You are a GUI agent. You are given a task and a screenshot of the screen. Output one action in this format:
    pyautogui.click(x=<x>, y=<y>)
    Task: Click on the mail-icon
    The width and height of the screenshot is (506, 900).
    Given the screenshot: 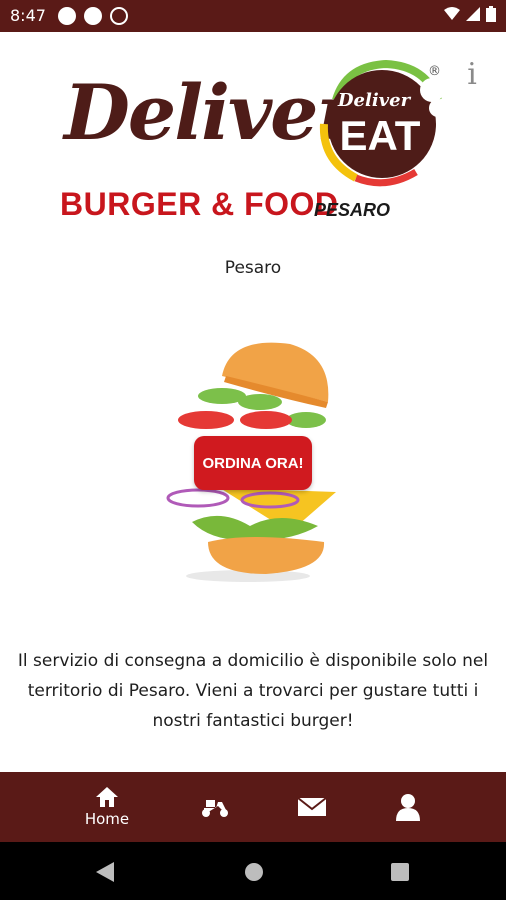 What is the action you would take?
    pyautogui.click(x=312, y=806)
    